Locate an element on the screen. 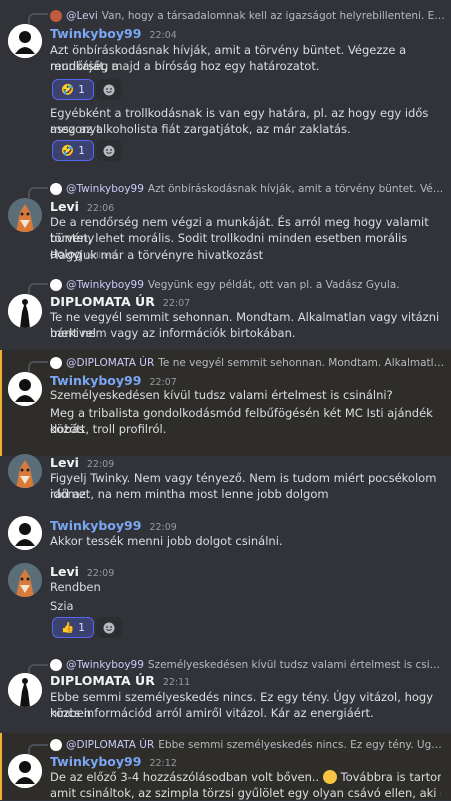 The width and height of the screenshot is (451, 801). smile-emoji-icon is located at coordinates (329, 777).